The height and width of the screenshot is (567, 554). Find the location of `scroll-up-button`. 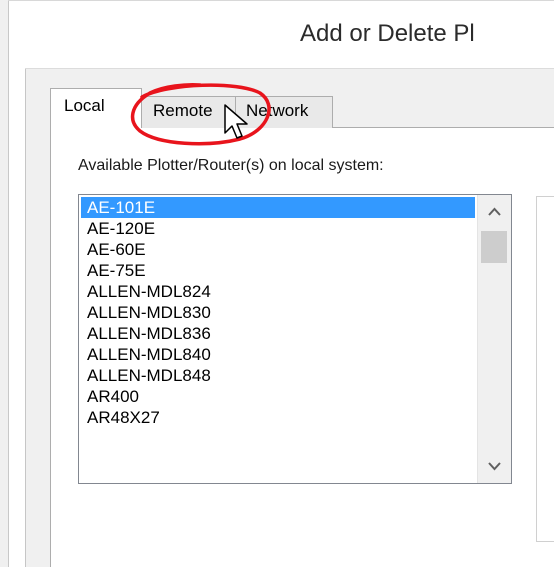

scroll-up-button is located at coordinates (494, 212).